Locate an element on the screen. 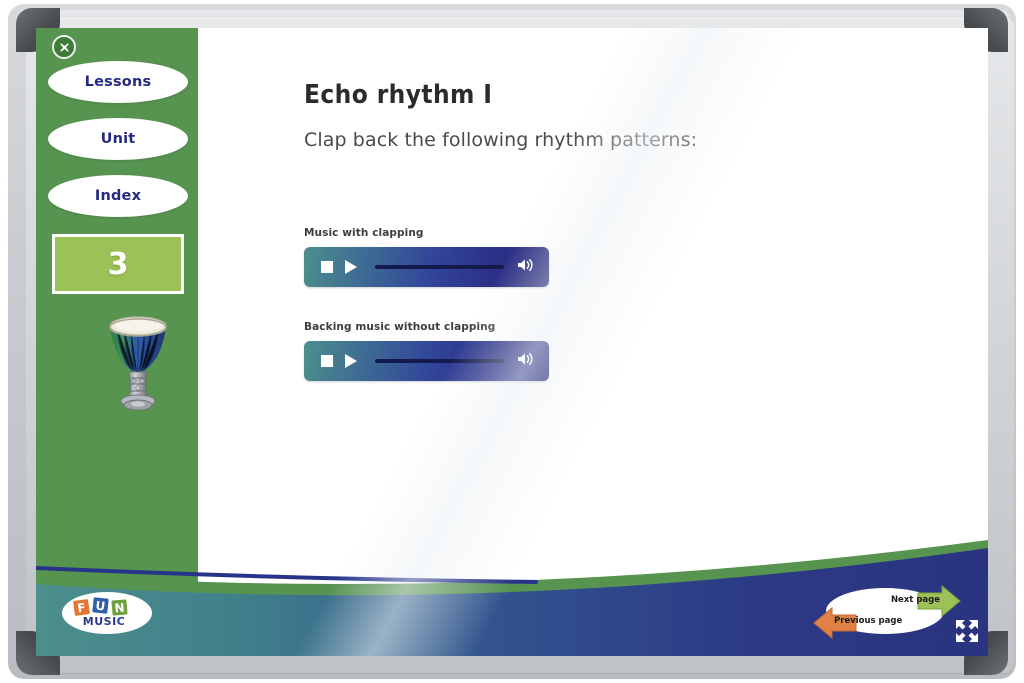 This screenshot has height=683, width=1024. close-circle-icon is located at coordinates (64, 47).